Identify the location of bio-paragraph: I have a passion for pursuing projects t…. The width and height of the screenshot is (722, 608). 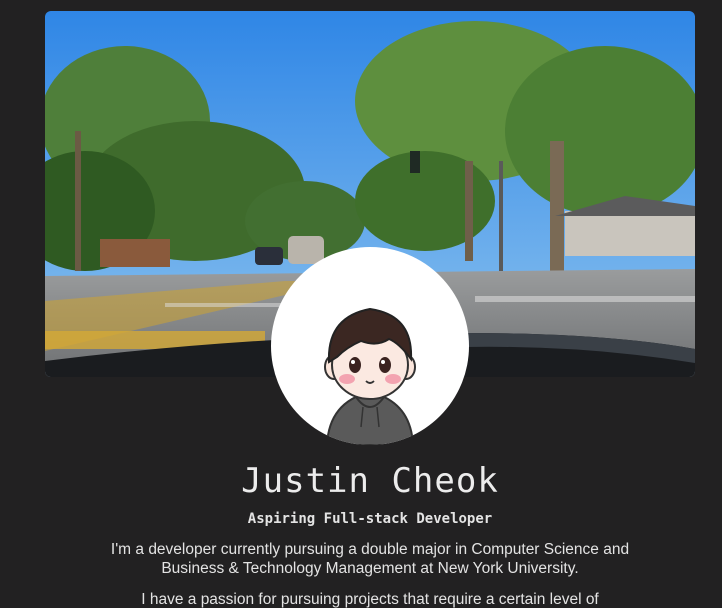
(370, 599).